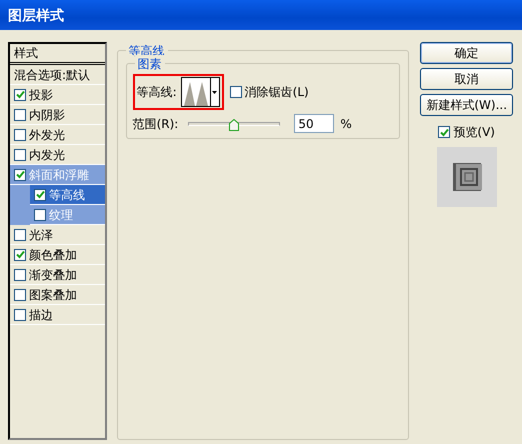 The height and width of the screenshot is (444, 522). Describe the element at coordinates (61, 215) in the screenshot. I see `item-label: 纹理` at that location.